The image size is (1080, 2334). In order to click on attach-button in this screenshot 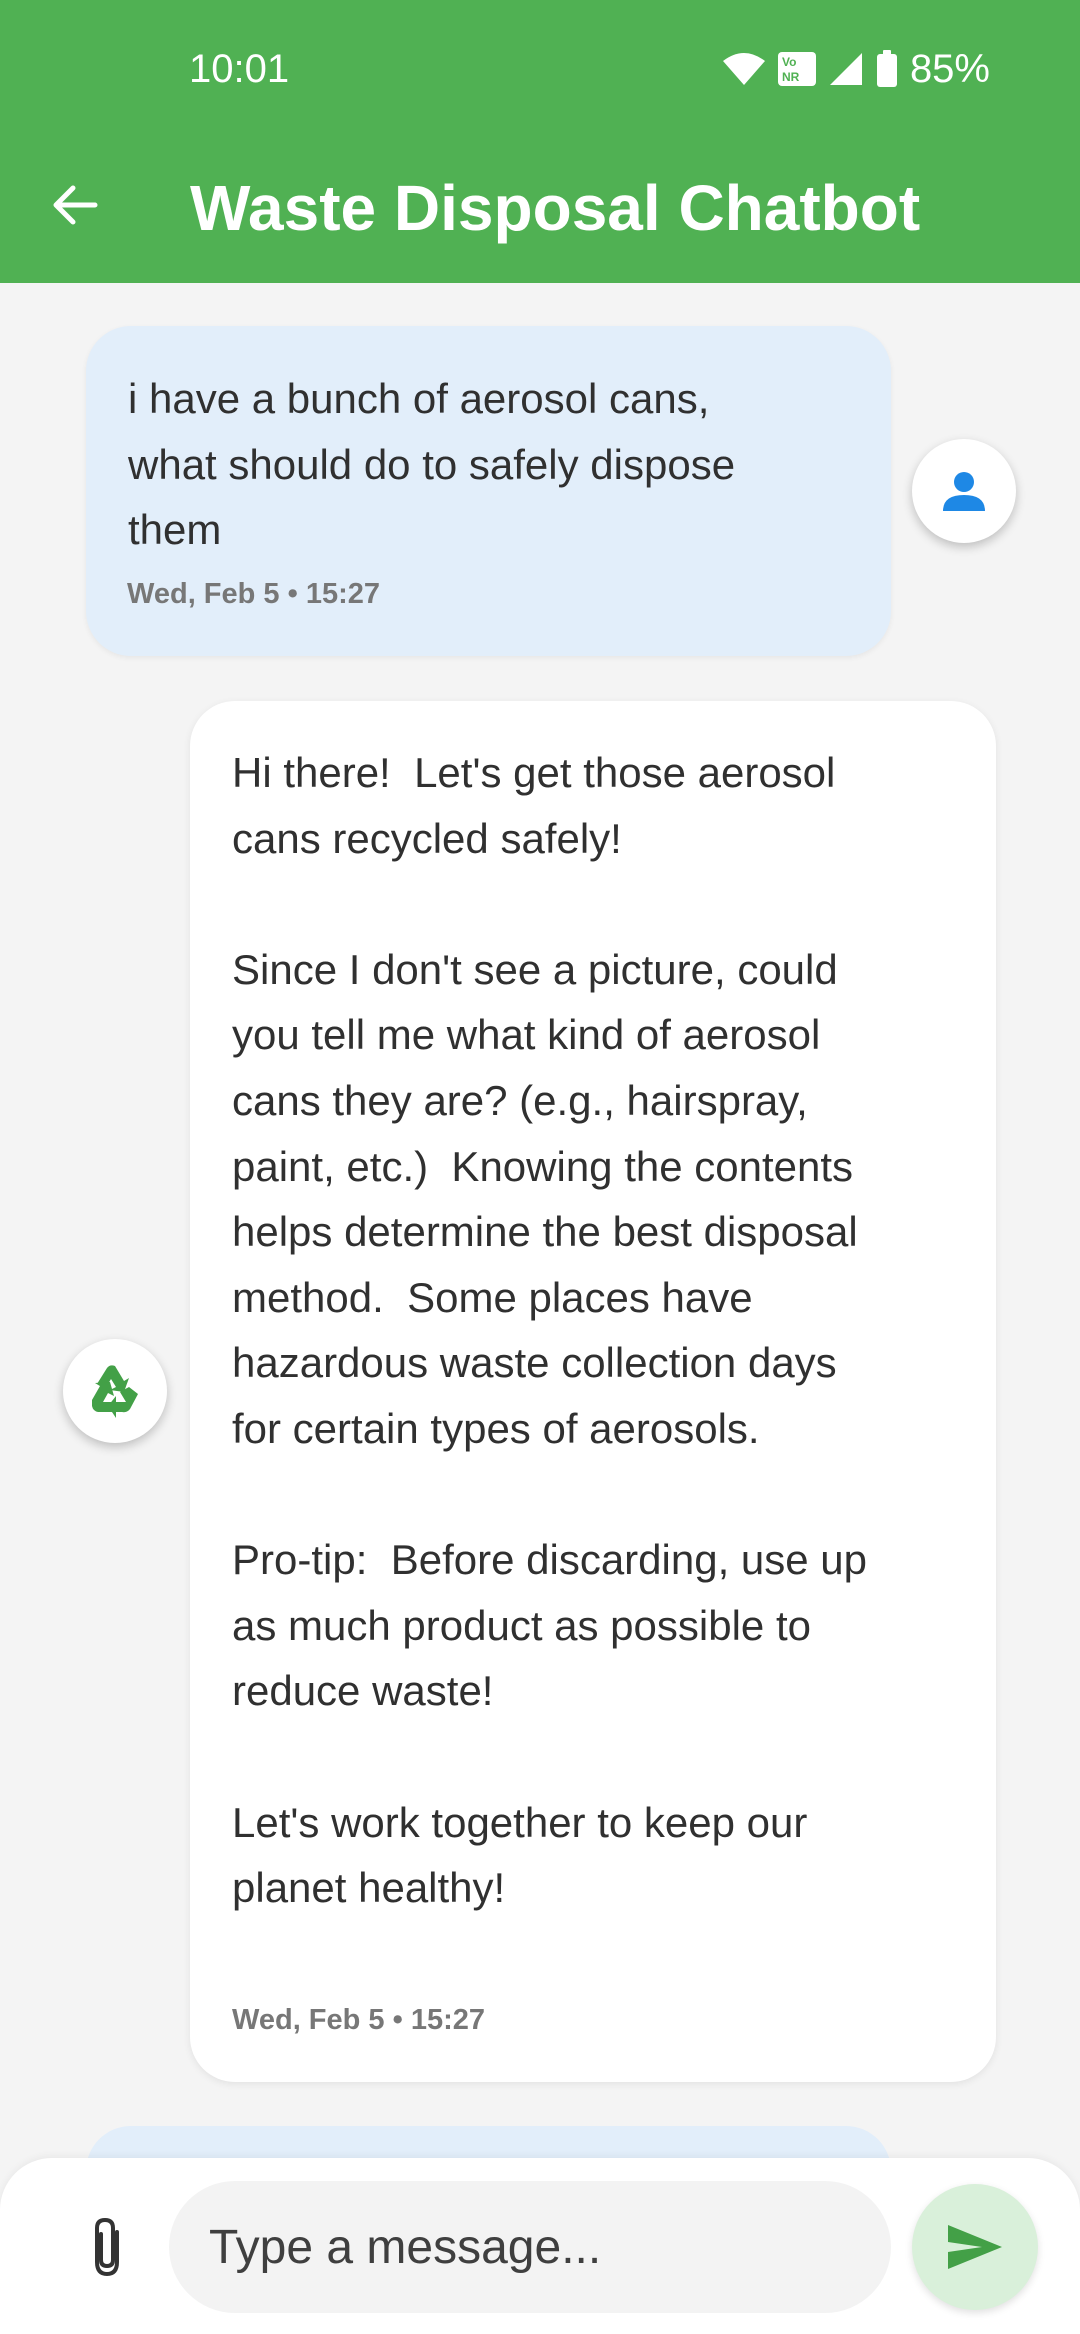, I will do `click(107, 2247)`.